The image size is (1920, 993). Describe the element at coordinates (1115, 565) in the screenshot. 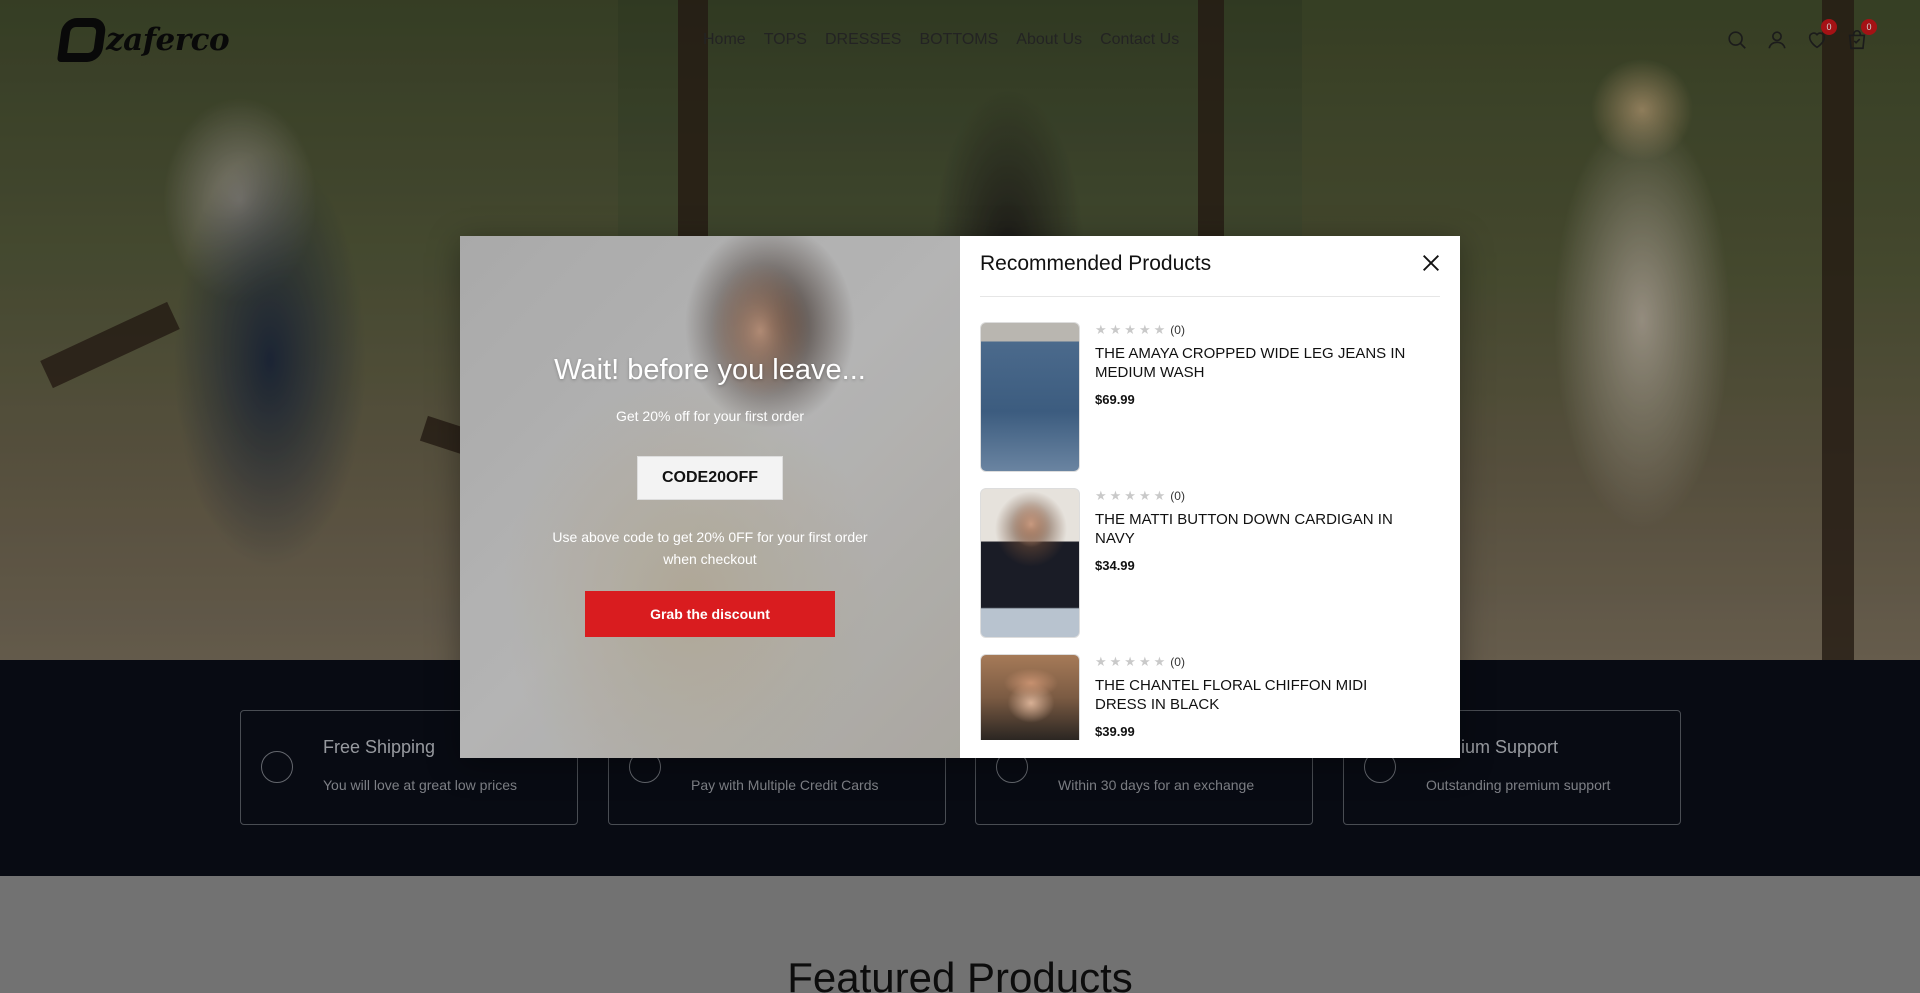

I see `product-price: $34.99` at that location.